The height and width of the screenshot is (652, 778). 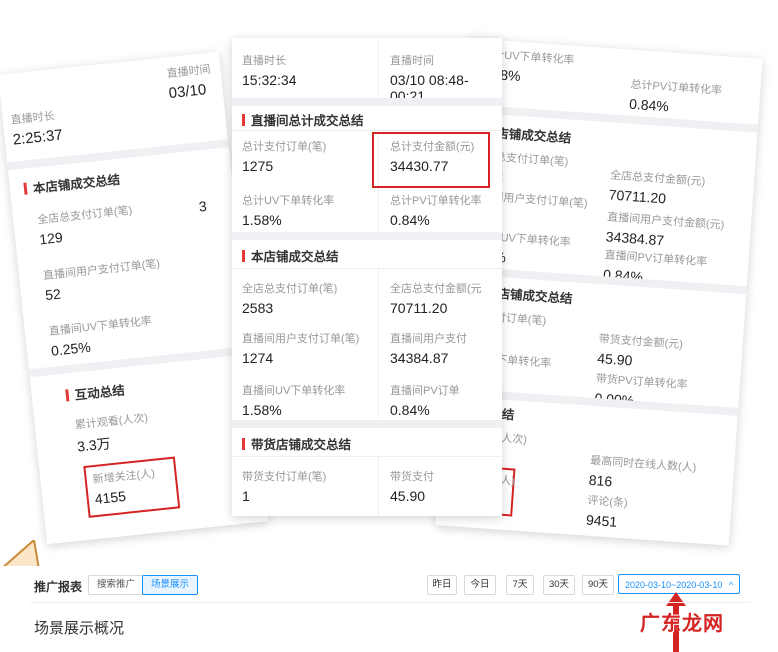 I want to click on center-pv-rate-label: 总计PV订单转化率, so click(x=436, y=201).